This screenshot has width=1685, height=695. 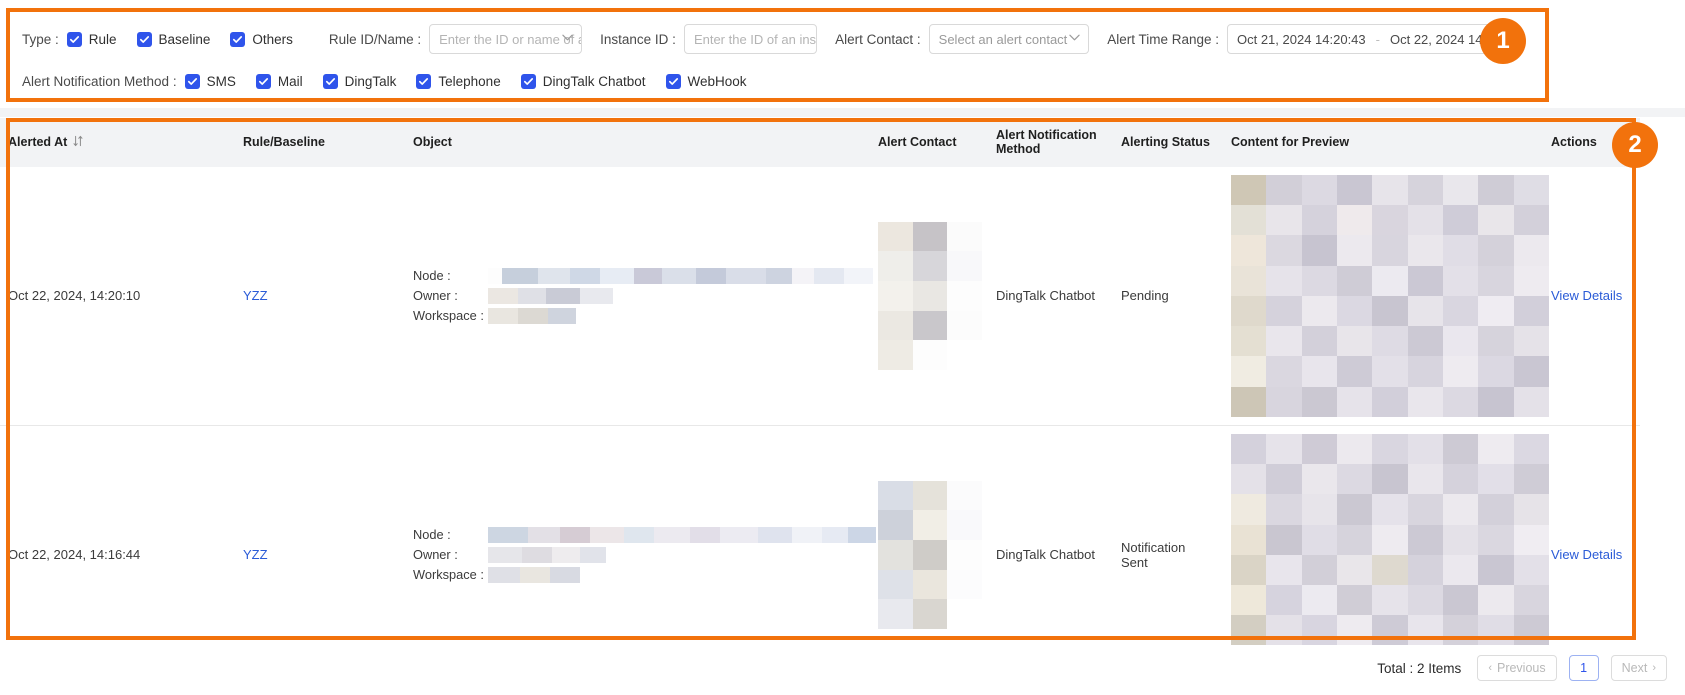 I want to click on checkbox-mail: Mail, so click(x=279, y=81).